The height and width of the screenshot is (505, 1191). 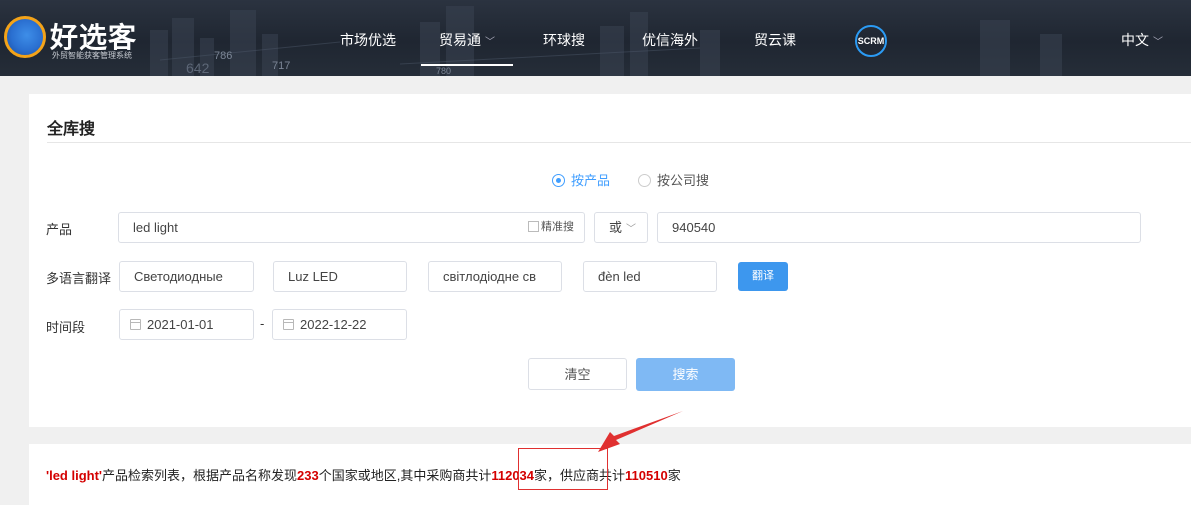 What do you see at coordinates (558, 180) in the screenshot?
I see `radio-checked-icon` at bounding box center [558, 180].